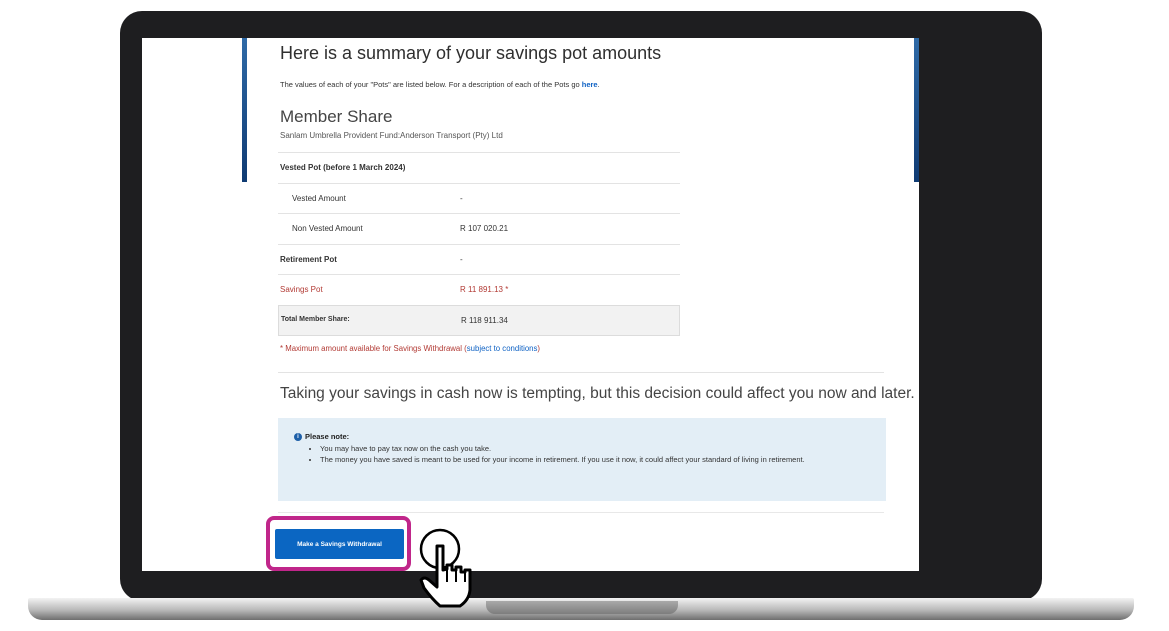 Image resolution: width=1169 pixels, height=631 pixels. I want to click on row-label: Non Vested Amount, so click(327, 228).